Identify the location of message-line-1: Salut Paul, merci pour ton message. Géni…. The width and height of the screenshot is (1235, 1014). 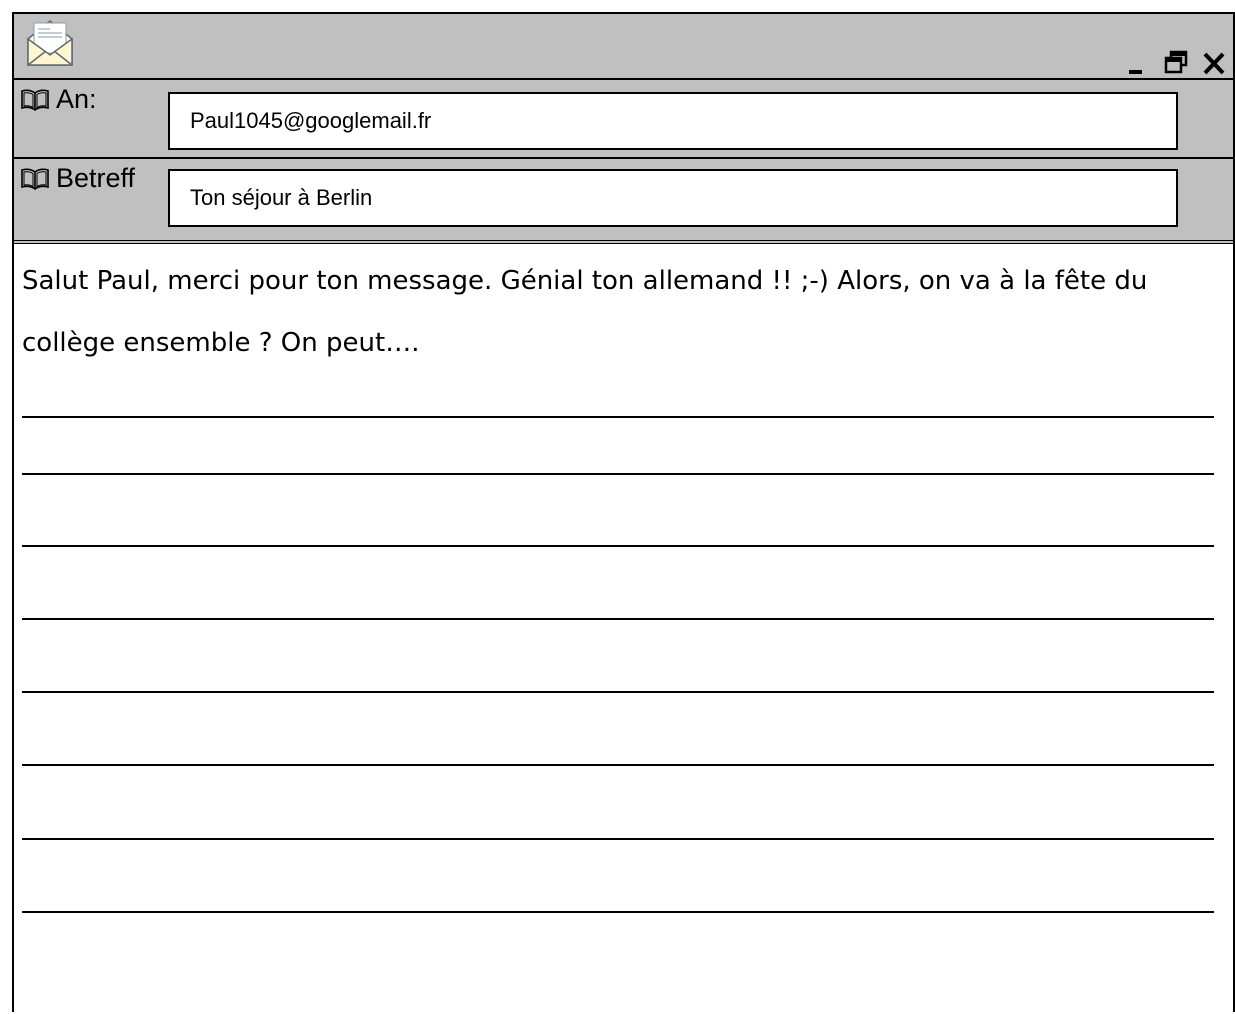
(585, 281).